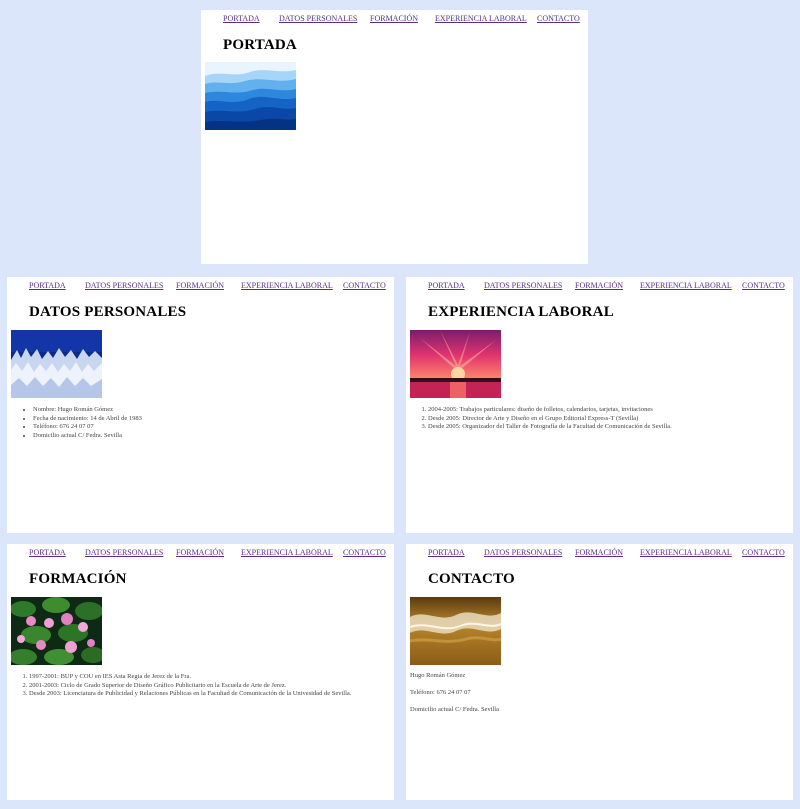  What do you see at coordinates (250, 96) in the screenshot?
I see `mountains-photo-icon` at bounding box center [250, 96].